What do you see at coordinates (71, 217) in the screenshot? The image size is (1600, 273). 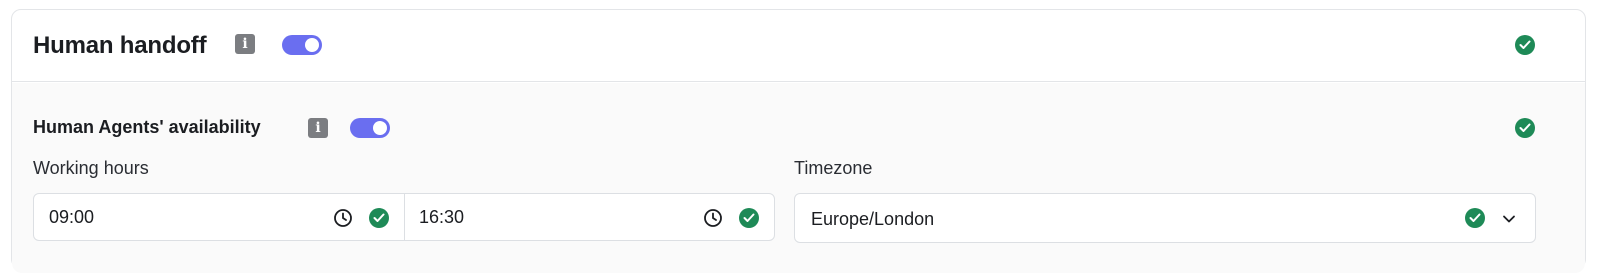 I see `start-time-input: 09:00` at bounding box center [71, 217].